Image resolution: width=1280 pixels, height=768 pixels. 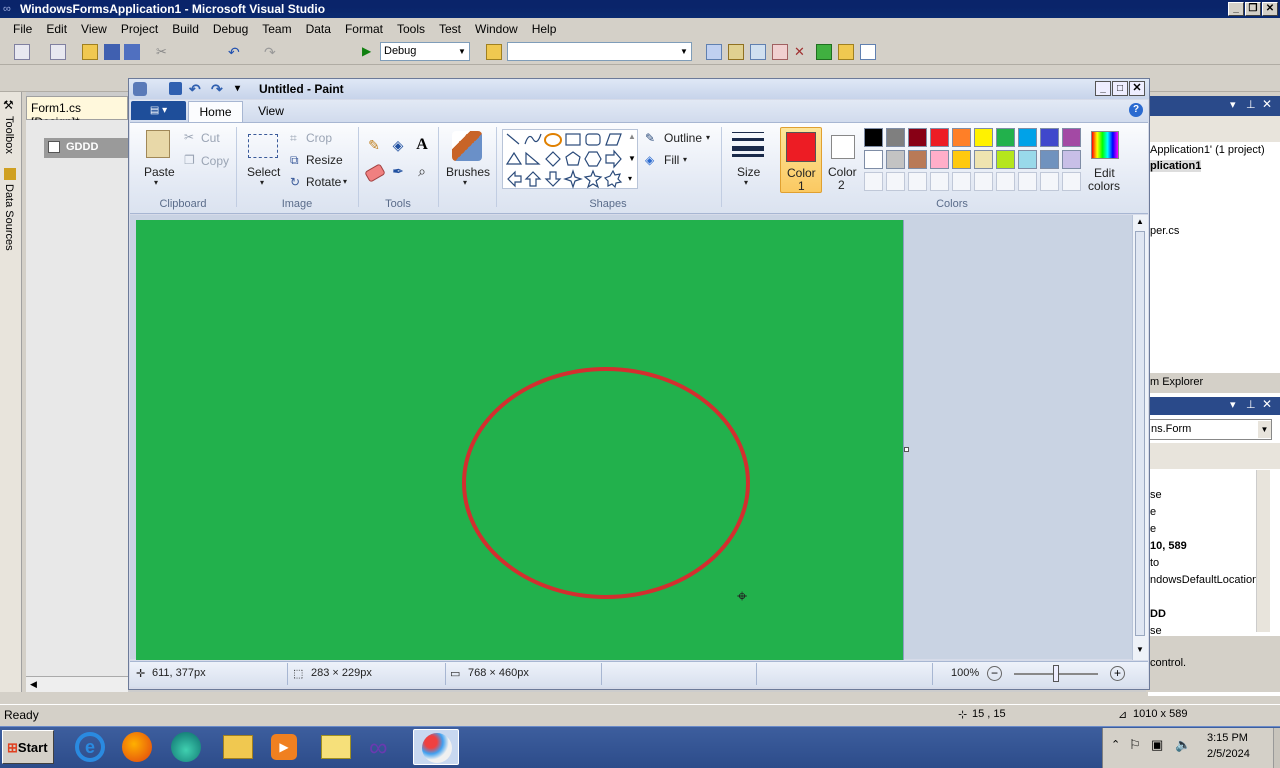 I want to click on redo-icon: ↷, so click(x=217, y=89).